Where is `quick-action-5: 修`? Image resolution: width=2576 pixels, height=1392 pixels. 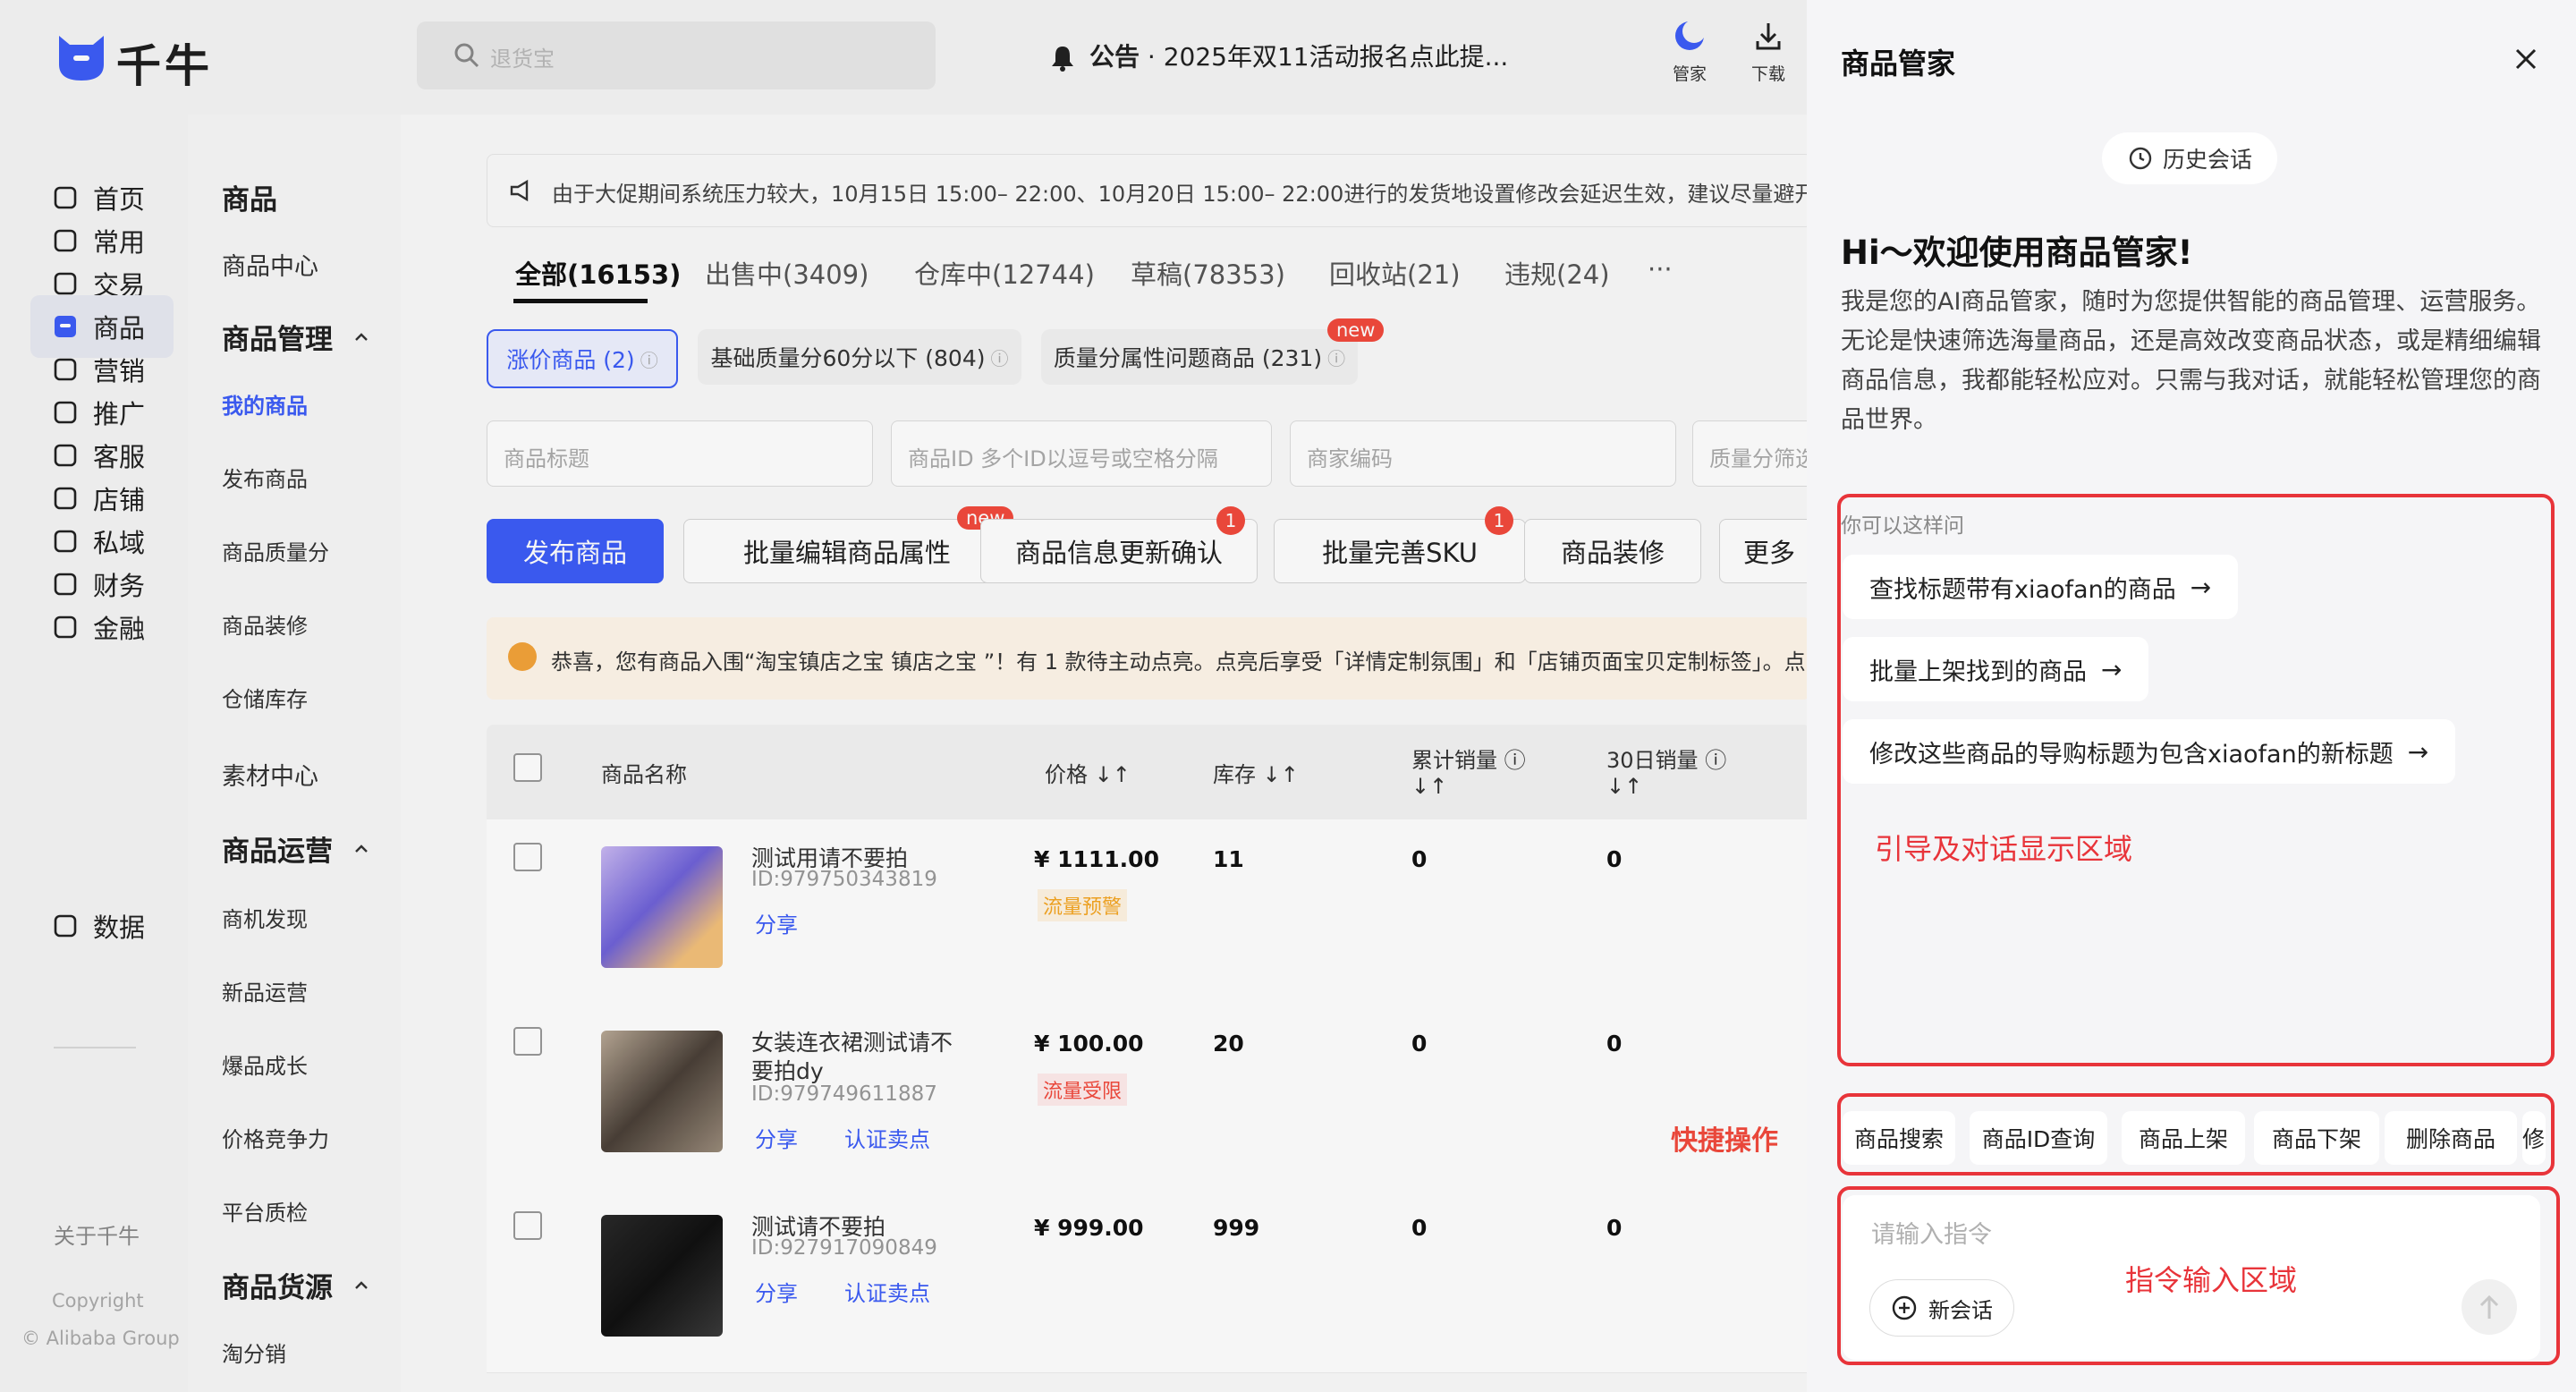 quick-action-5: 修 is located at coordinates (2534, 1138).